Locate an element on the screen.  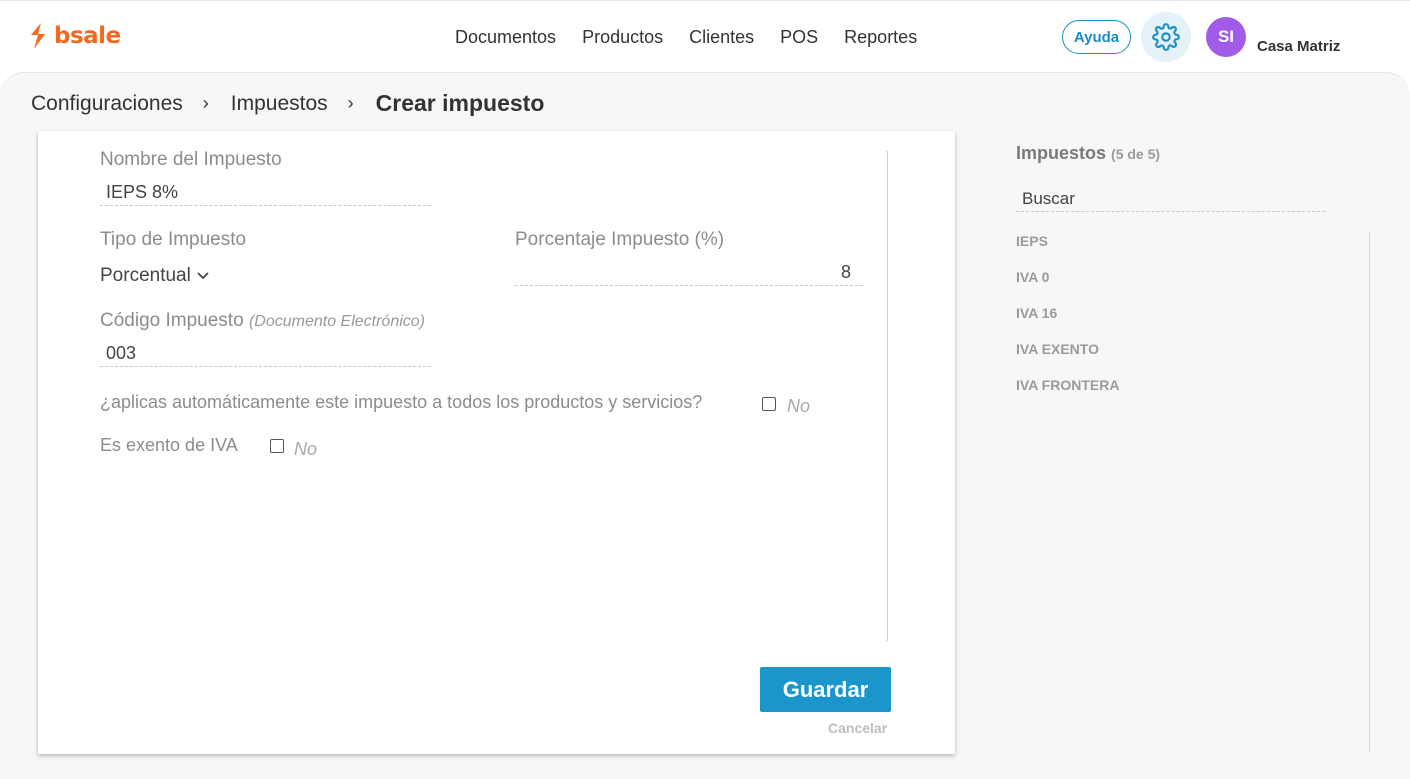
bsale-logo-icon is located at coordinates (38, 36).